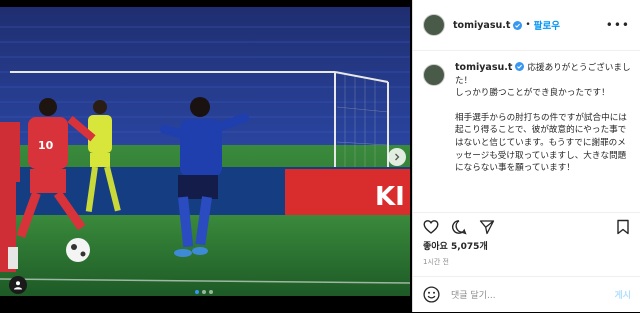 The image size is (640, 313). I want to click on emoji-icon, so click(431, 294).